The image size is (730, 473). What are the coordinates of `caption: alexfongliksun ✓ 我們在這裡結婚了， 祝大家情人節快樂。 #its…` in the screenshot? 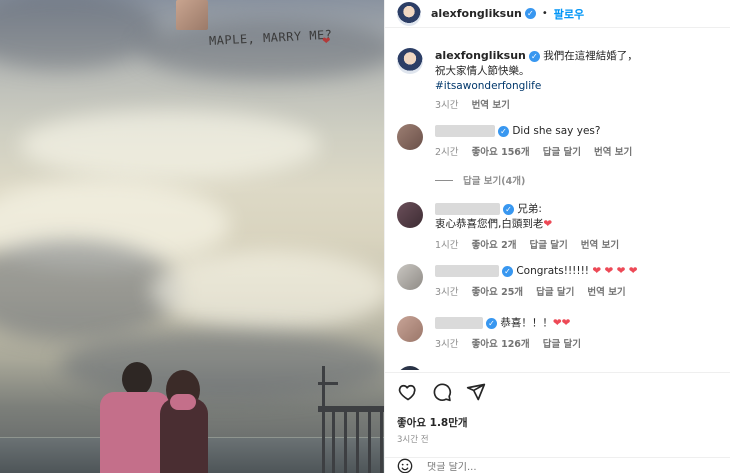 It's located at (556, 80).